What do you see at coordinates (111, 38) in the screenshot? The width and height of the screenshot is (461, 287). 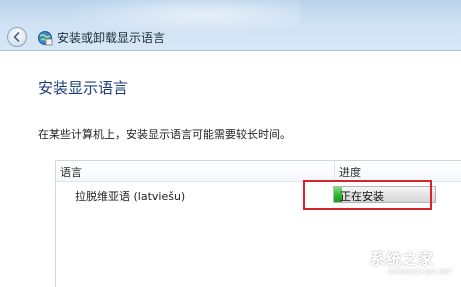 I see `window-title: 安装或卸载显示语言` at bounding box center [111, 38].